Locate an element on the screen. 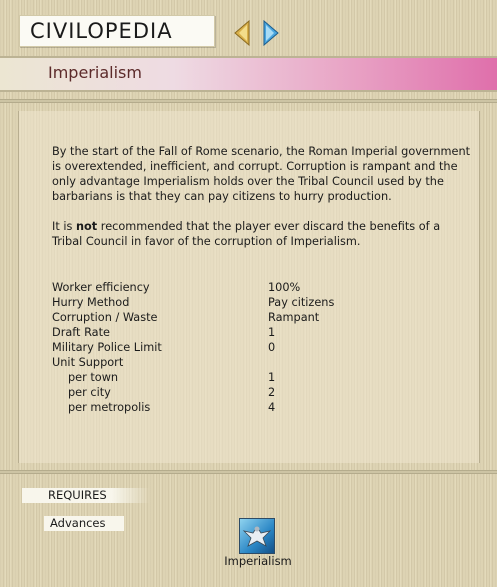 The image size is (497, 587). description-bold: not is located at coordinates (86, 226).